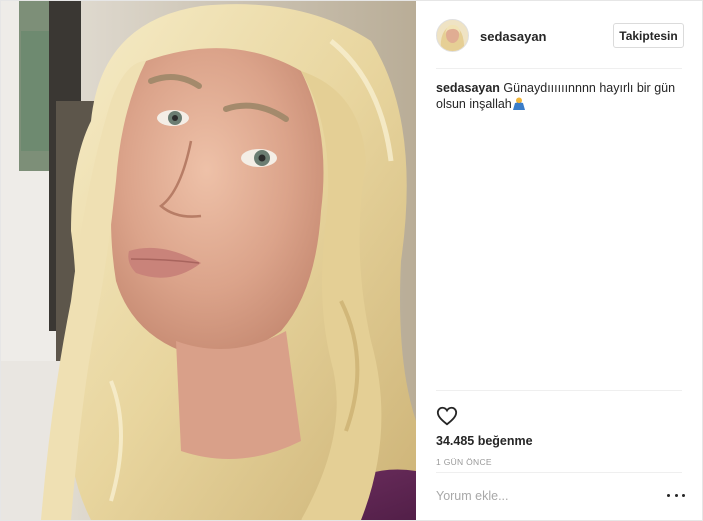 The height and width of the screenshot is (521, 703). I want to click on author-username: sedasayan, so click(513, 36).